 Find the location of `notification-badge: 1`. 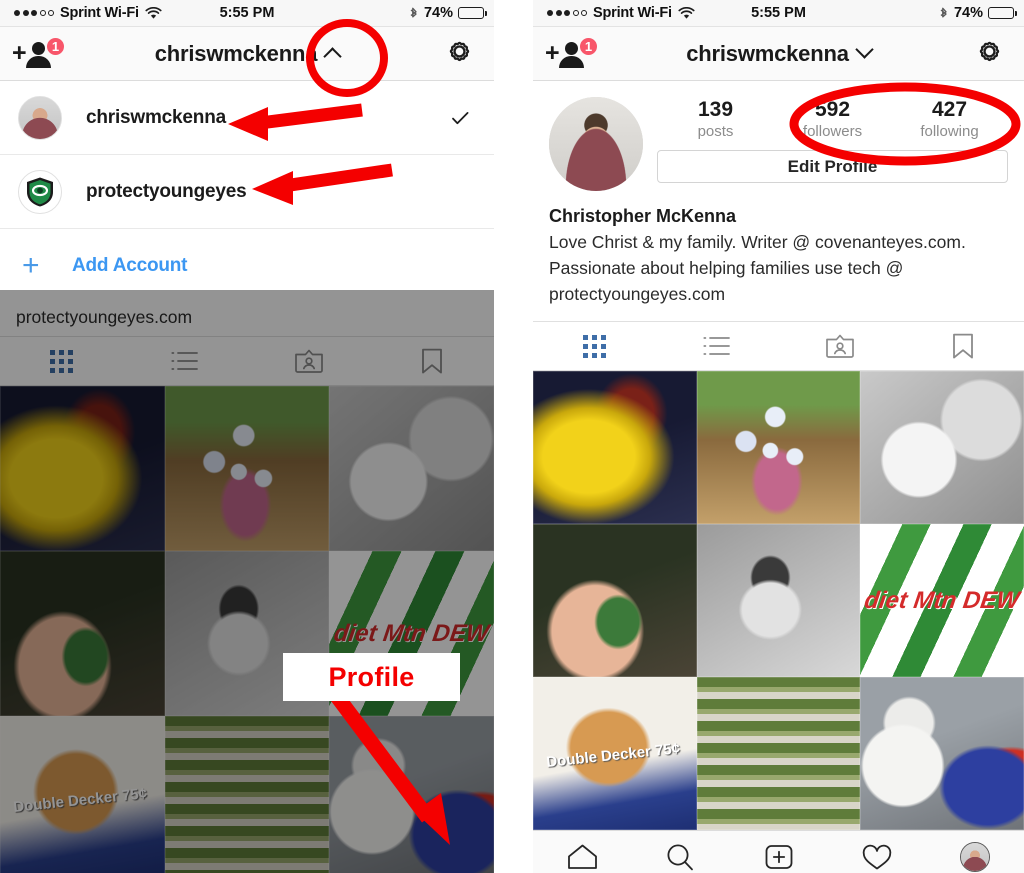

notification-badge: 1 is located at coordinates (55, 46).